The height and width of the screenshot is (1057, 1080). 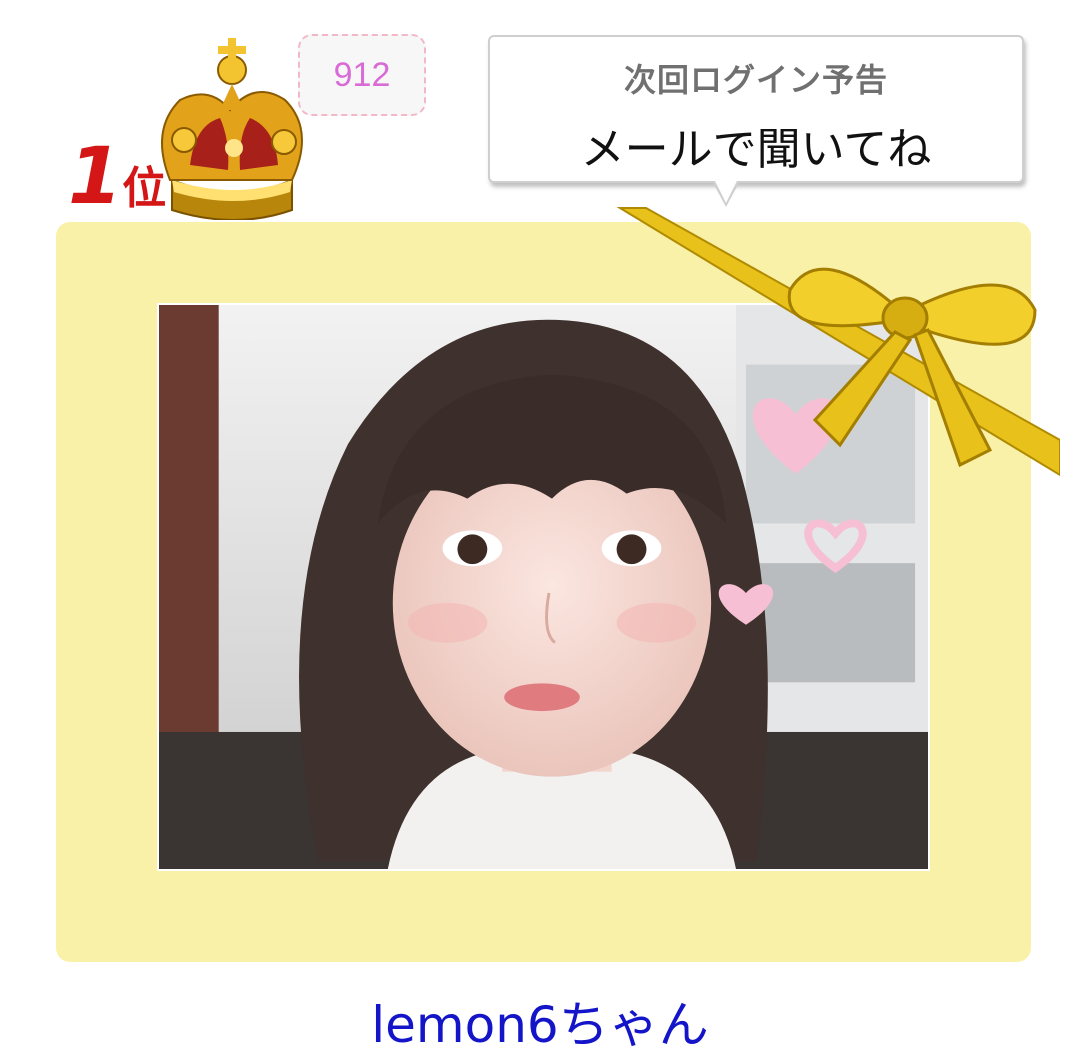 I want to click on rank-label: 1位, so click(x=117, y=177).